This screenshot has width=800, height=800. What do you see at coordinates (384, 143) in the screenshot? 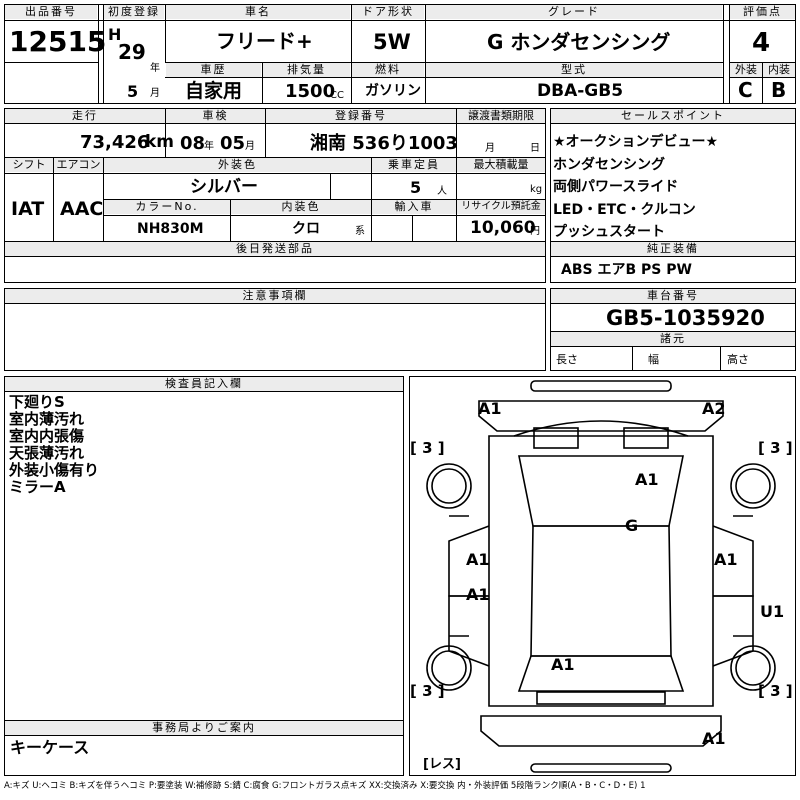
I see `reg-number: 湘南 536り1003` at bounding box center [384, 143].